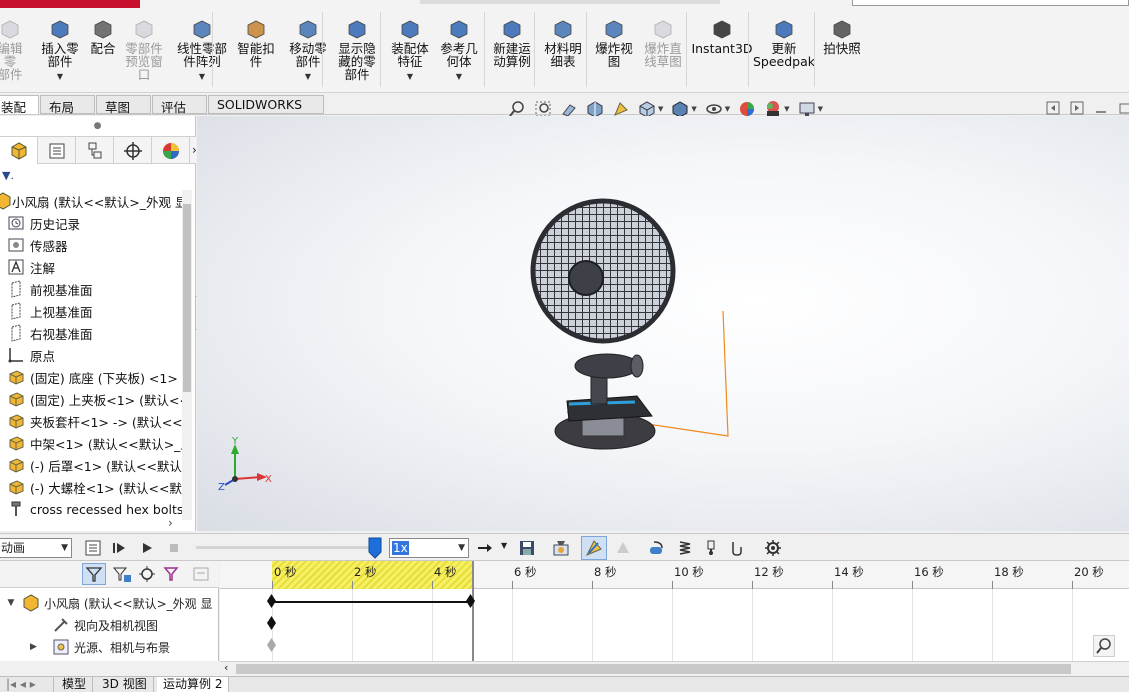  I want to click on timeline-panel: 0 秒 2 秒 4 秒 6 秒 8 秒 10 秒 12 秒 14 秒 16 秒 18 秒 20 秒, so click(674, 611).